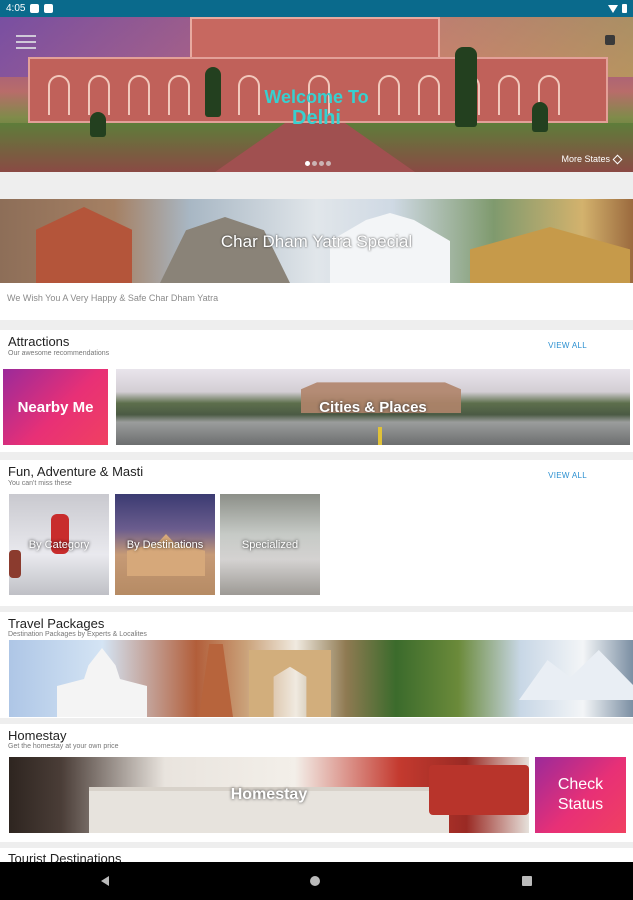 The image size is (633, 900). What do you see at coordinates (56, 623) in the screenshot?
I see `section-title: Travel Packages` at bounding box center [56, 623].